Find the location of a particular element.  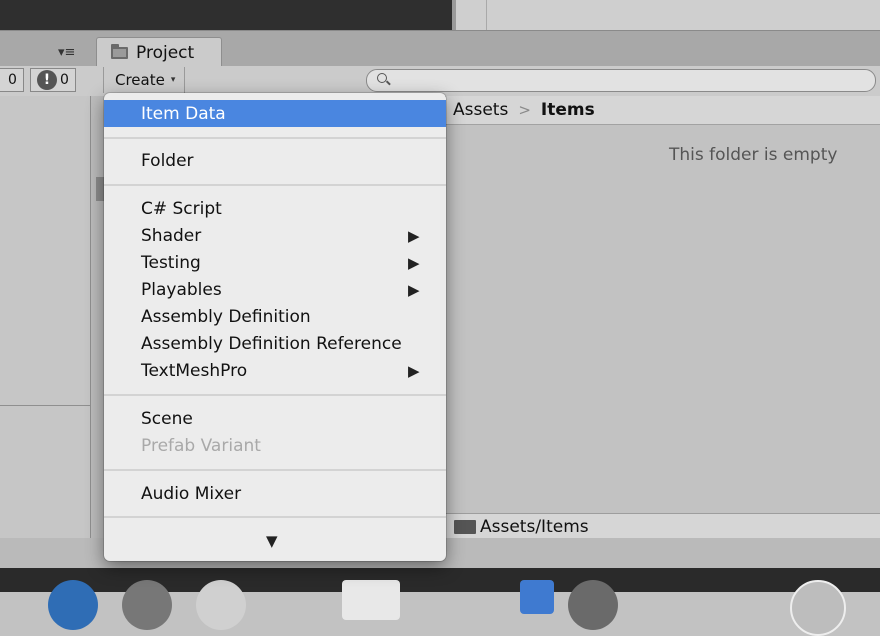

tree-selection is located at coordinates (100, 189).